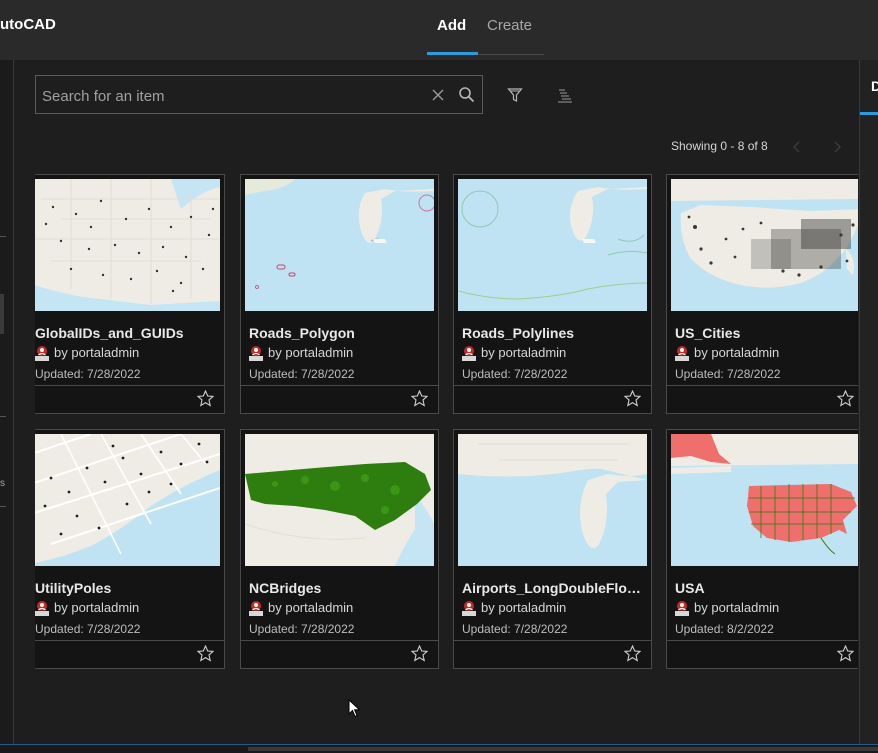 Image resolution: width=878 pixels, height=753 pixels. I want to click on horizontal-scrollbar, so click(563, 749).